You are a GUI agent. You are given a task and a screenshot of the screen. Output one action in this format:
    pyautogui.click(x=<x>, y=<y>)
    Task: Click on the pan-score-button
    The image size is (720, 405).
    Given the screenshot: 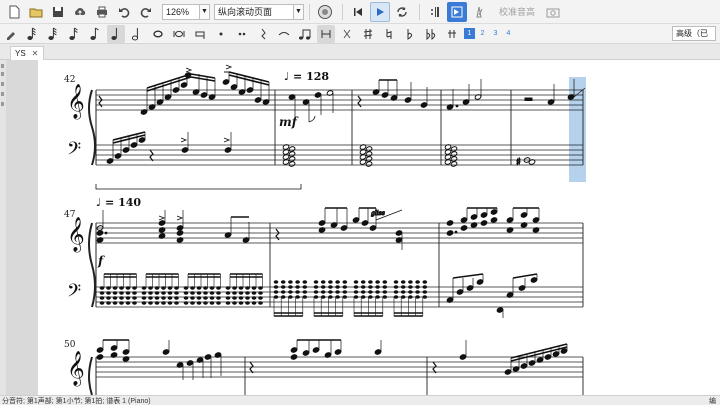 What is the action you would take?
    pyautogui.click(x=457, y=11)
    